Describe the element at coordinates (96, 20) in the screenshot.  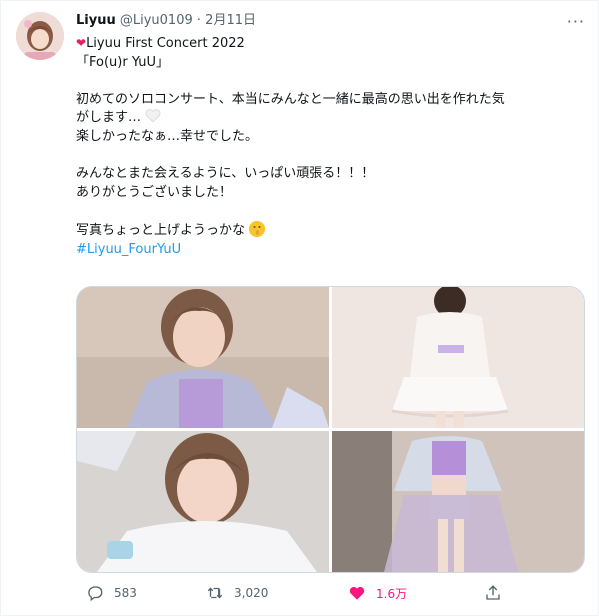
I see `author-name: Liyuu` at that location.